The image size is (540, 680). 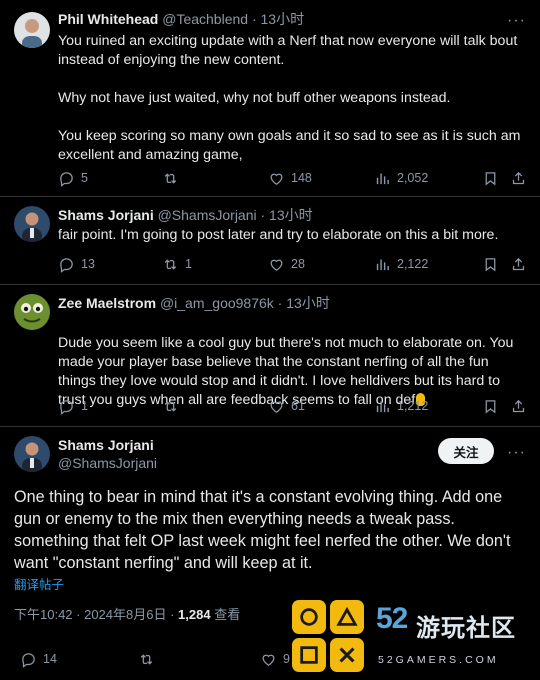 What do you see at coordinates (290, 178) in the screenshot?
I see `like-button: 148` at bounding box center [290, 178].